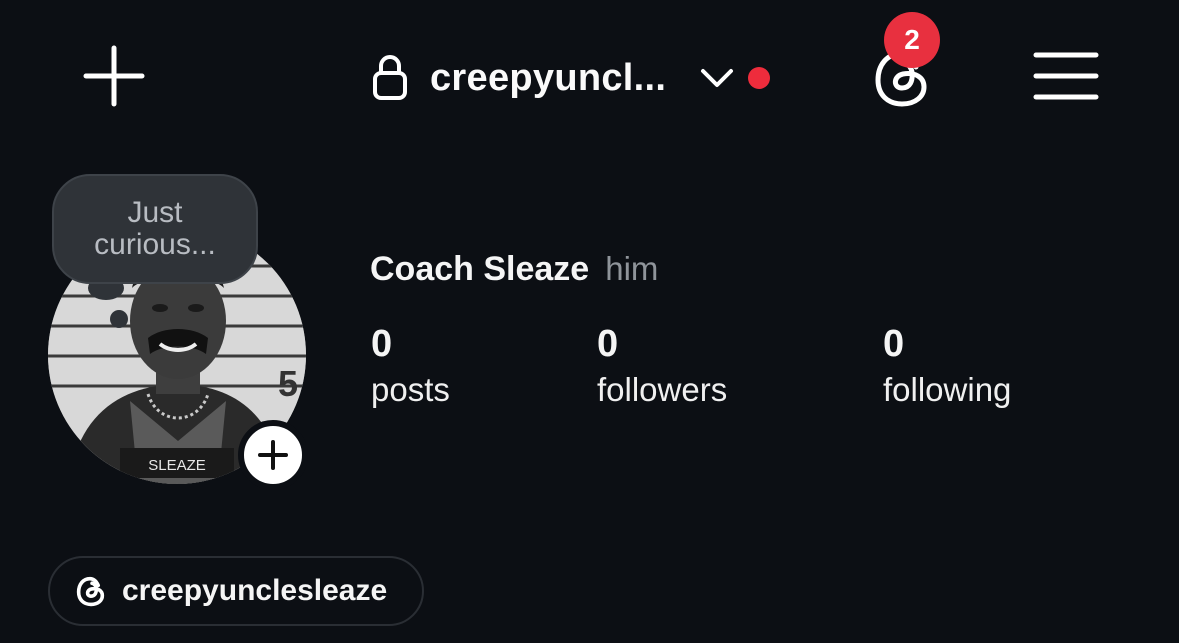 The height and width of the screenshot is (643, 1179). I want to click on create-button, so click(114, 76).